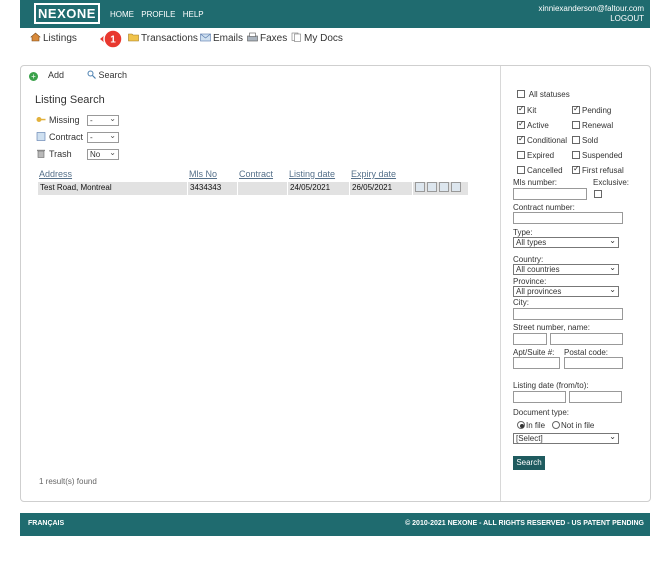 The image size is (670, 565). Describe the element at coordinates (68, 481) in the screenshot. I see `results-count: 1 result(s) found` at that location.